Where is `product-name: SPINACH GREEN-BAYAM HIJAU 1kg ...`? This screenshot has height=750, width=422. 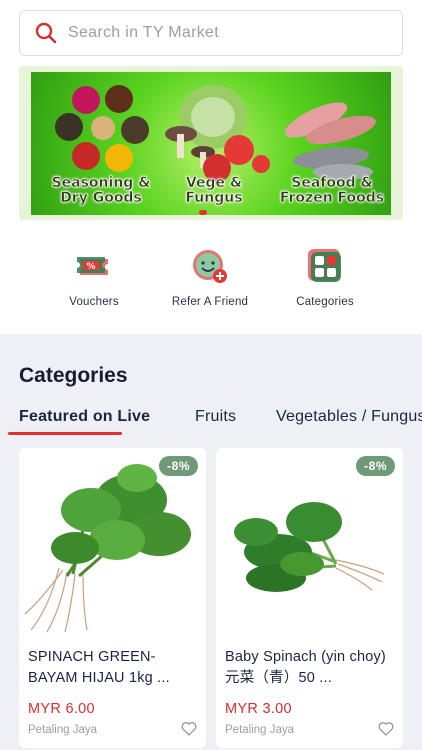 product-name: SPINACH GREEN-BAYAM HIJAU 1kg ... is located at coordinates (99, 667).